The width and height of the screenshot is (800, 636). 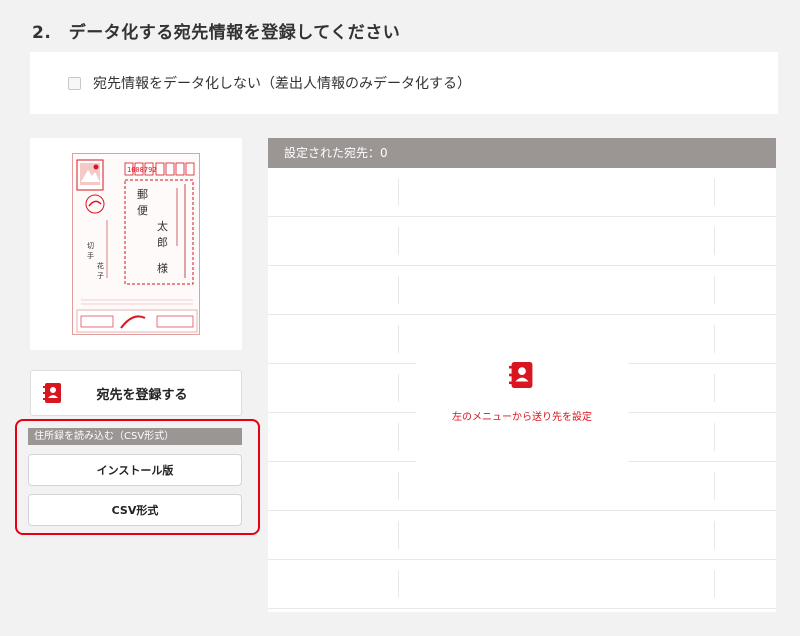 I want to click on no-recipient-data-option: 宛先情報をデータ化しない（差出人情報のみデータ化する）, so click(x=404, y=83).